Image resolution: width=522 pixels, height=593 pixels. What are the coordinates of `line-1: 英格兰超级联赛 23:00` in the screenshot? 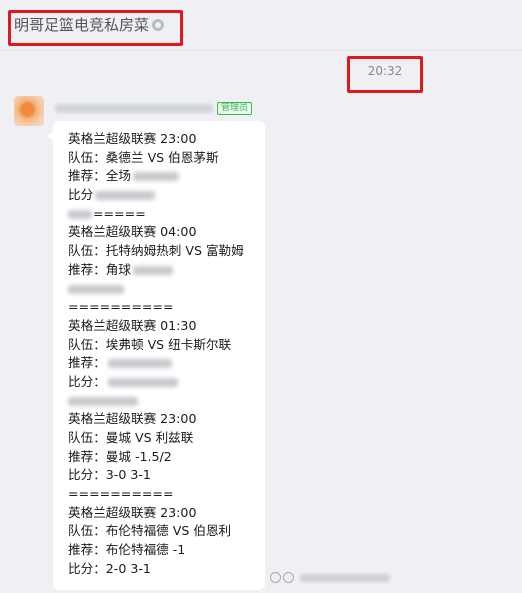 It's located at (132, 138).